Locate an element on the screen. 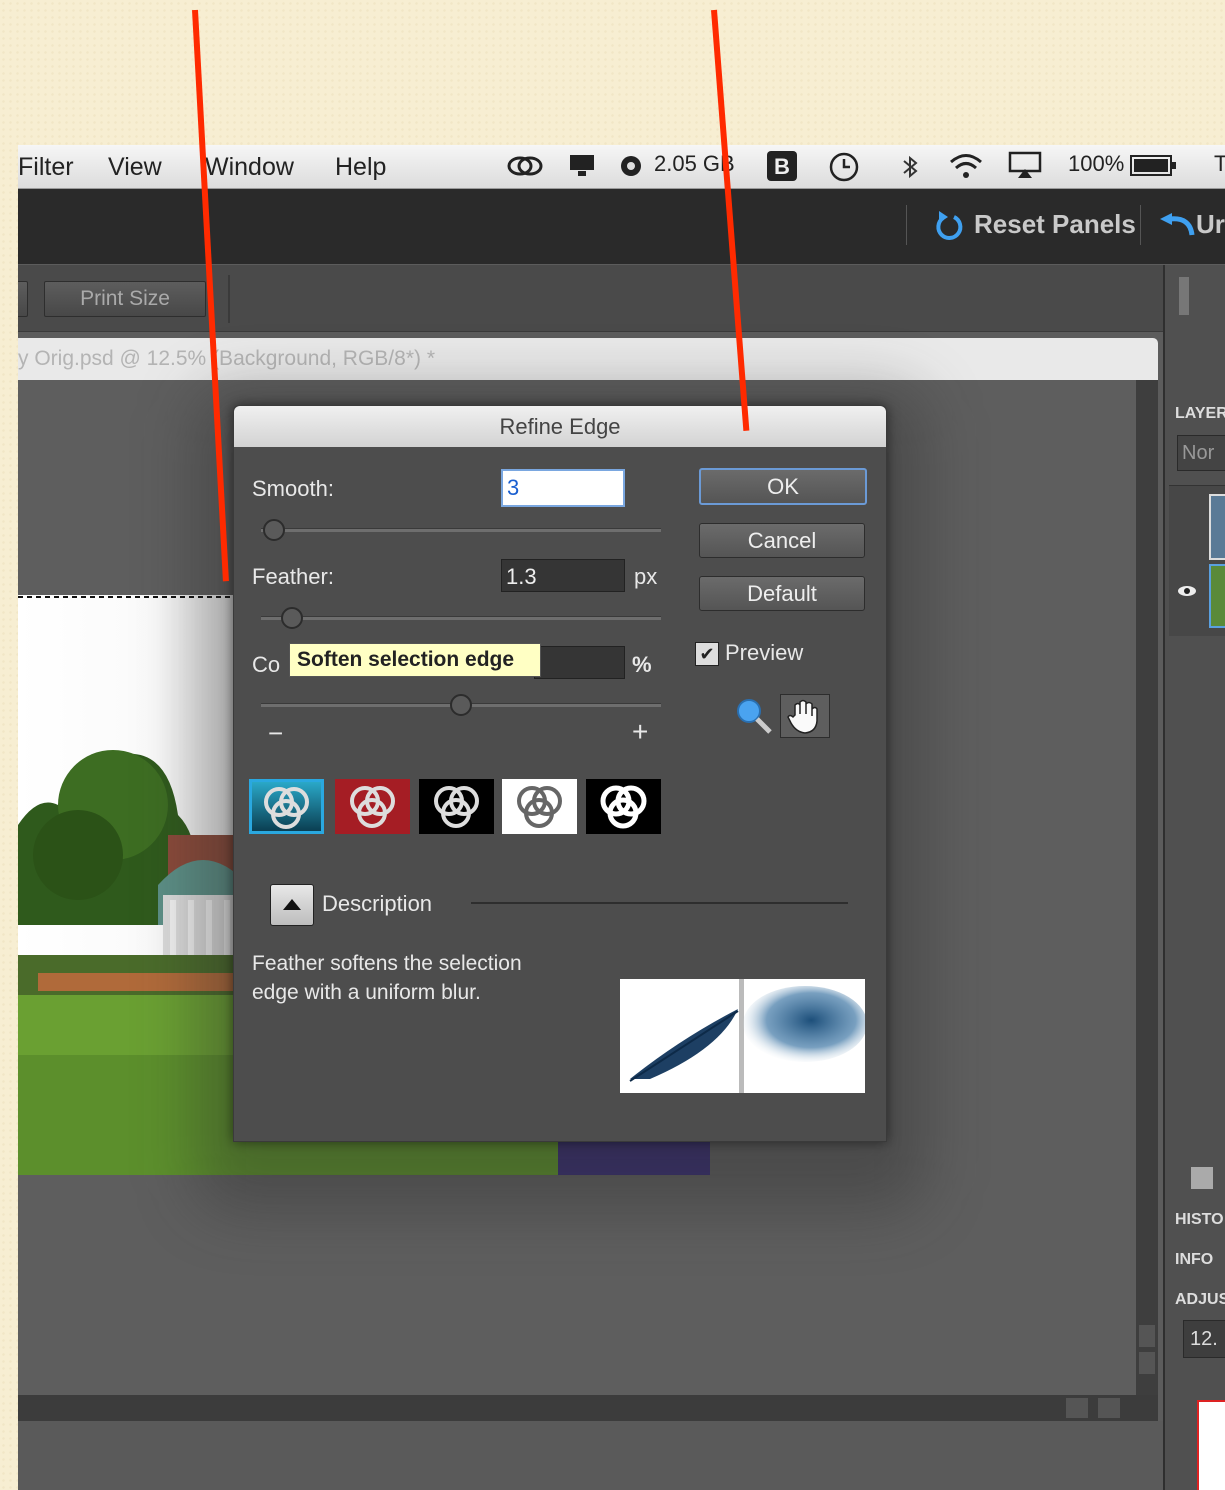 The image size is (1225, 1490). description-line-1: Feather softens the selection is located at coordinates (387, 963).